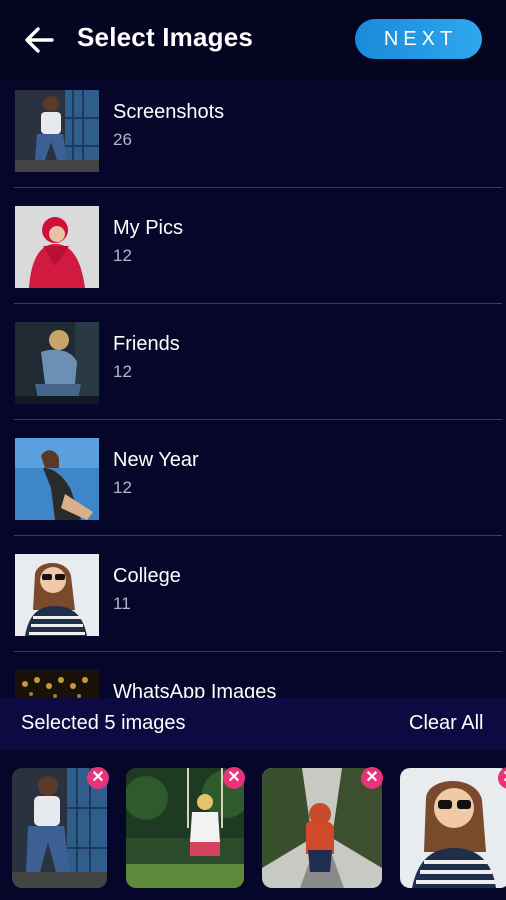 The height and width of the screenshot is (900, 506). I want to click on album-count: 26, so click(122, 139).